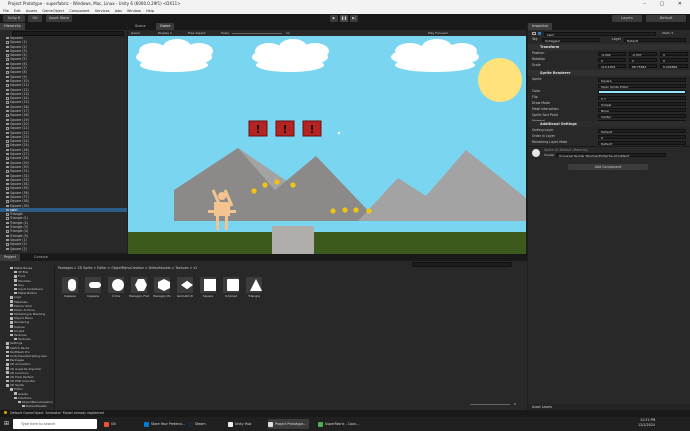 The height and width of the screenshot is (431, 690). I want to click on ground-left, so click(200, 243).